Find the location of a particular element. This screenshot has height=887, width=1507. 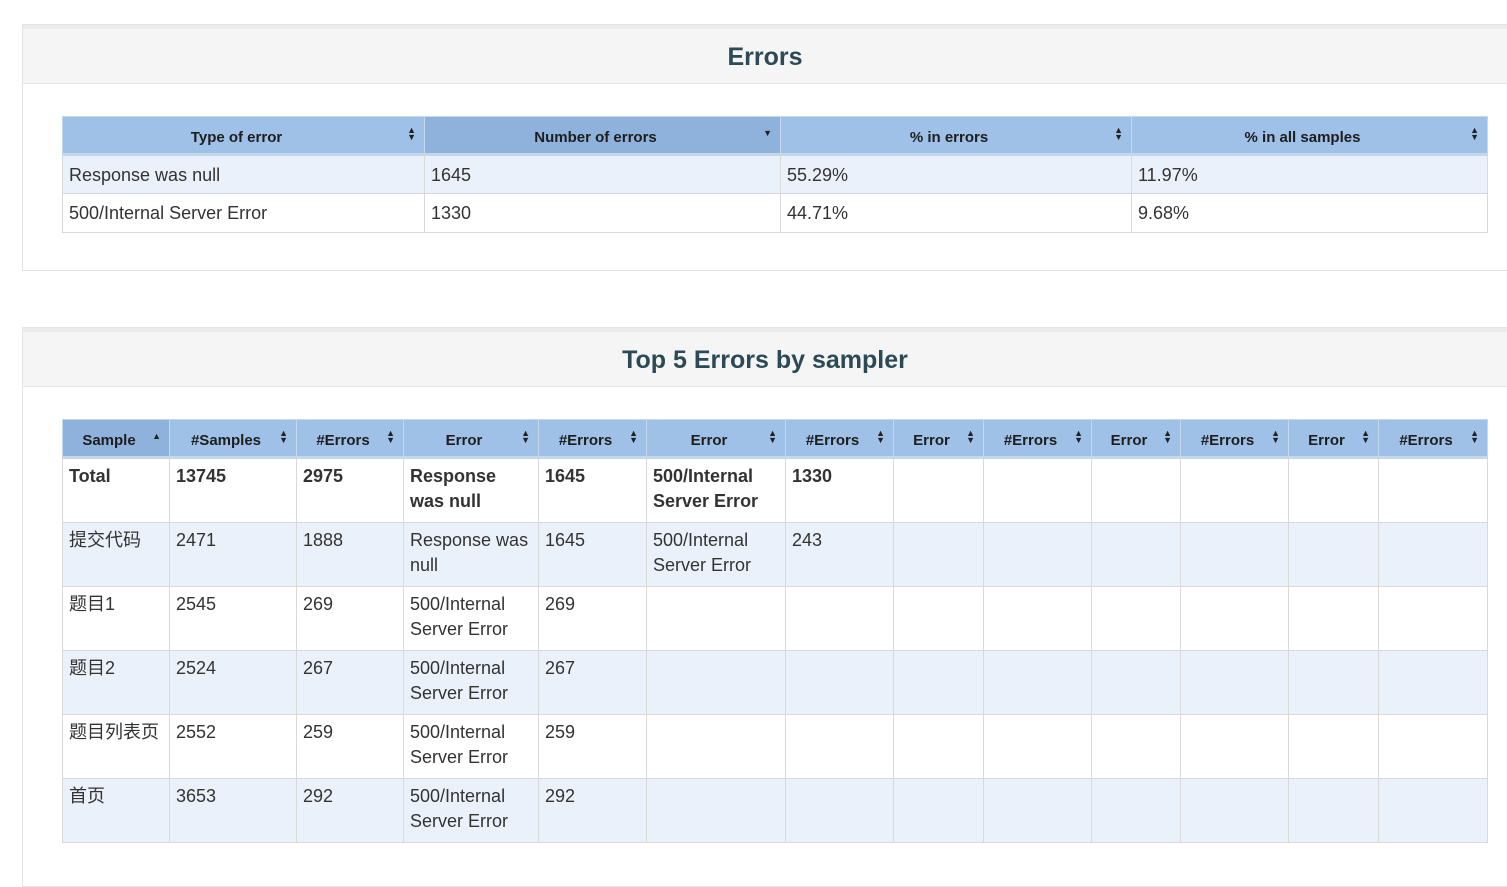

table-cell: 2552 is located at coordinates (233, 746).